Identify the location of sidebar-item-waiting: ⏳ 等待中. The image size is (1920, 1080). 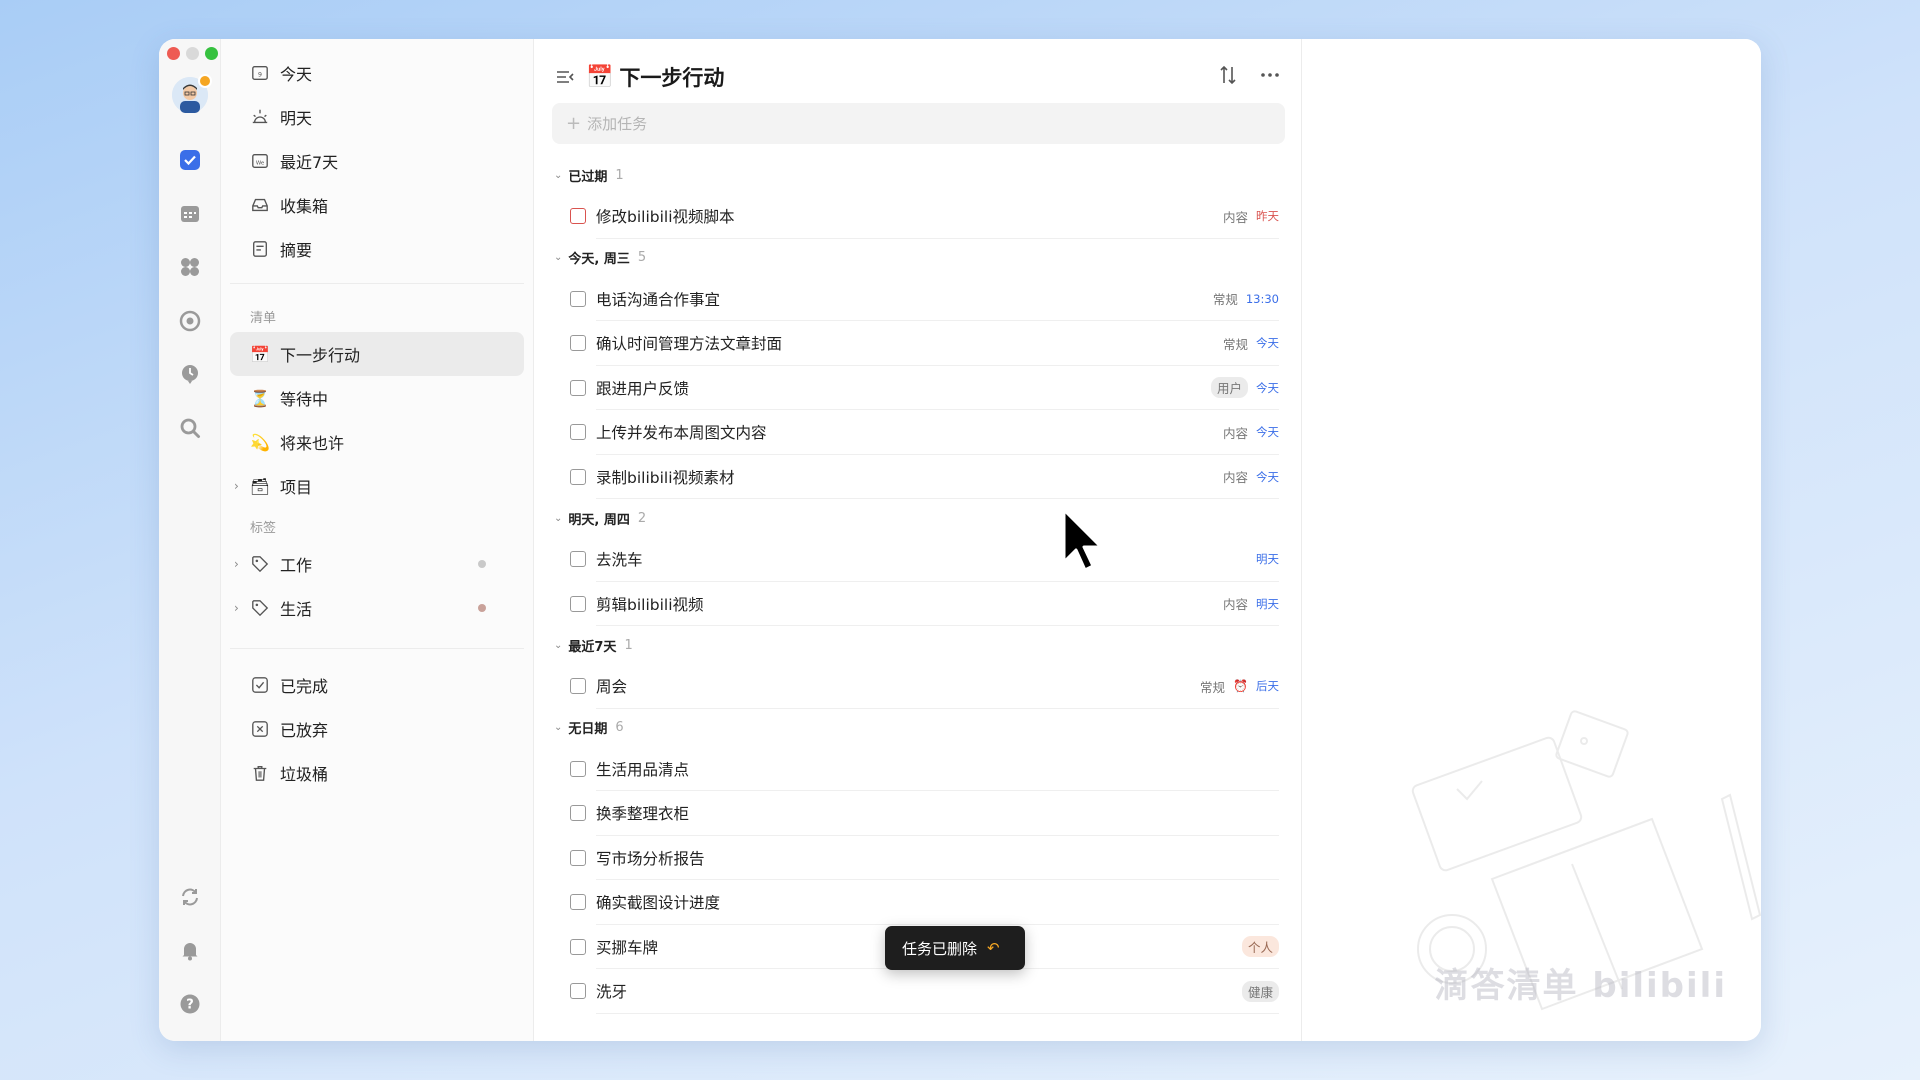
(377, 398).